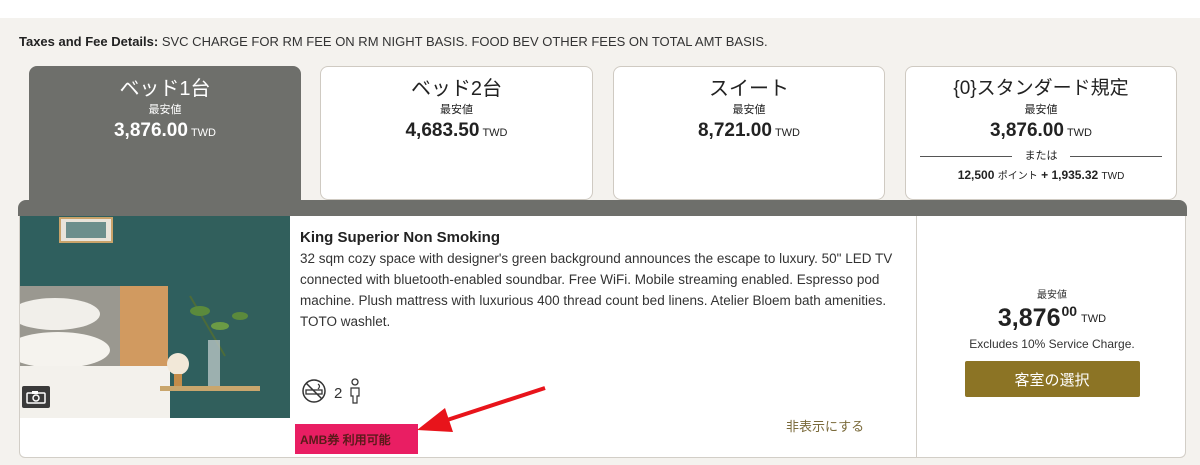 Image resolution: width=1200 pixels, height=465 pixels. Describe the element at coordinates (331, 393) in the screenshot. I see `room-amenities: 2` at that location.